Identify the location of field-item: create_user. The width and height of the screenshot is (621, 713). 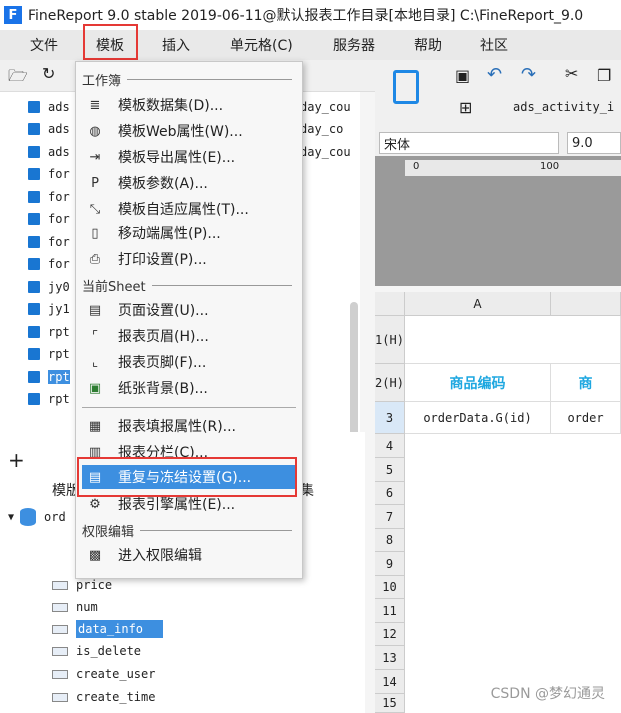
(103, 674).